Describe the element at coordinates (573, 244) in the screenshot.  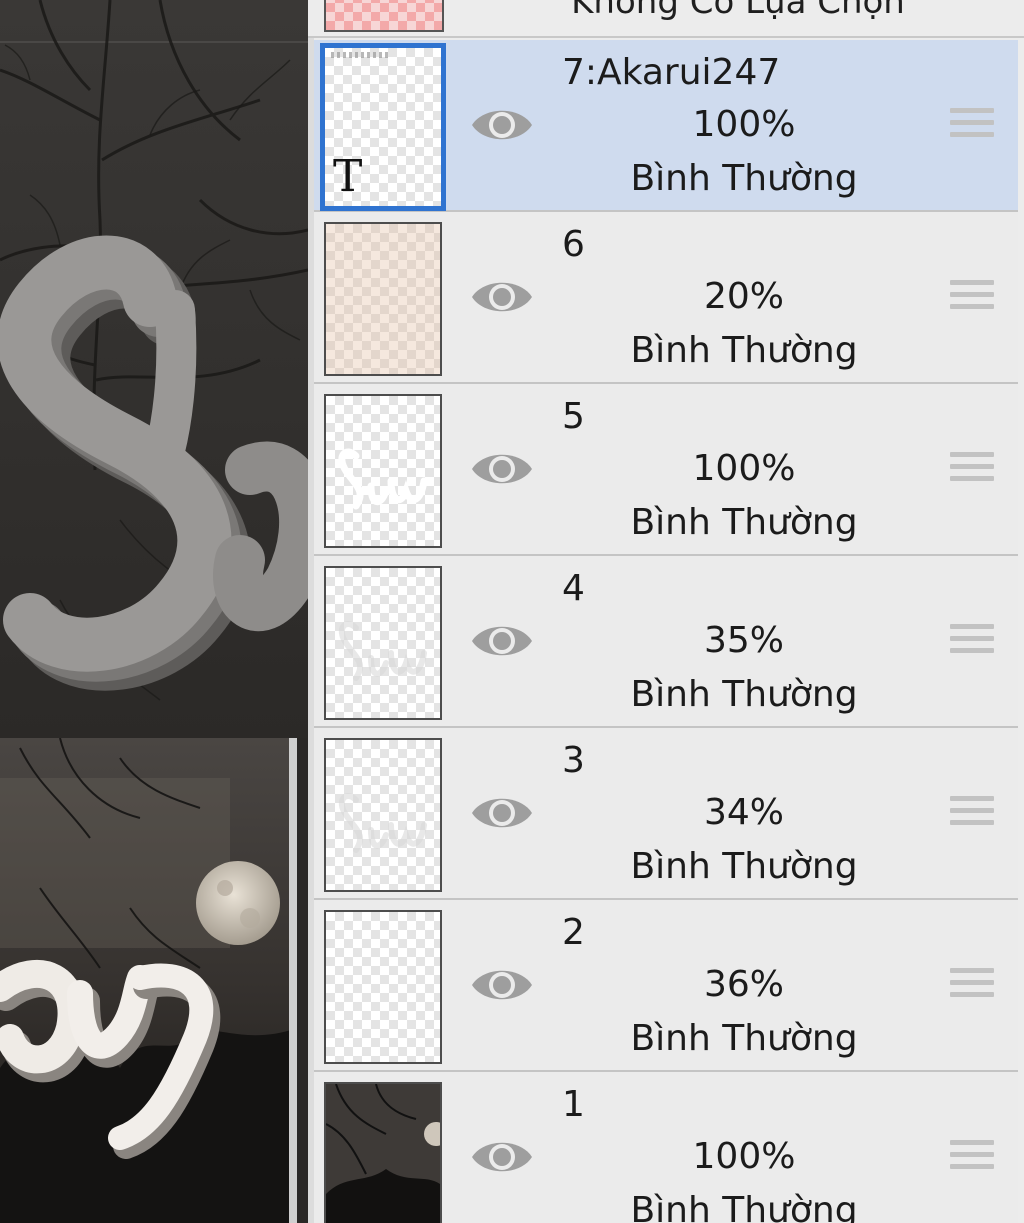
I see `layer-name: 6` at that location.